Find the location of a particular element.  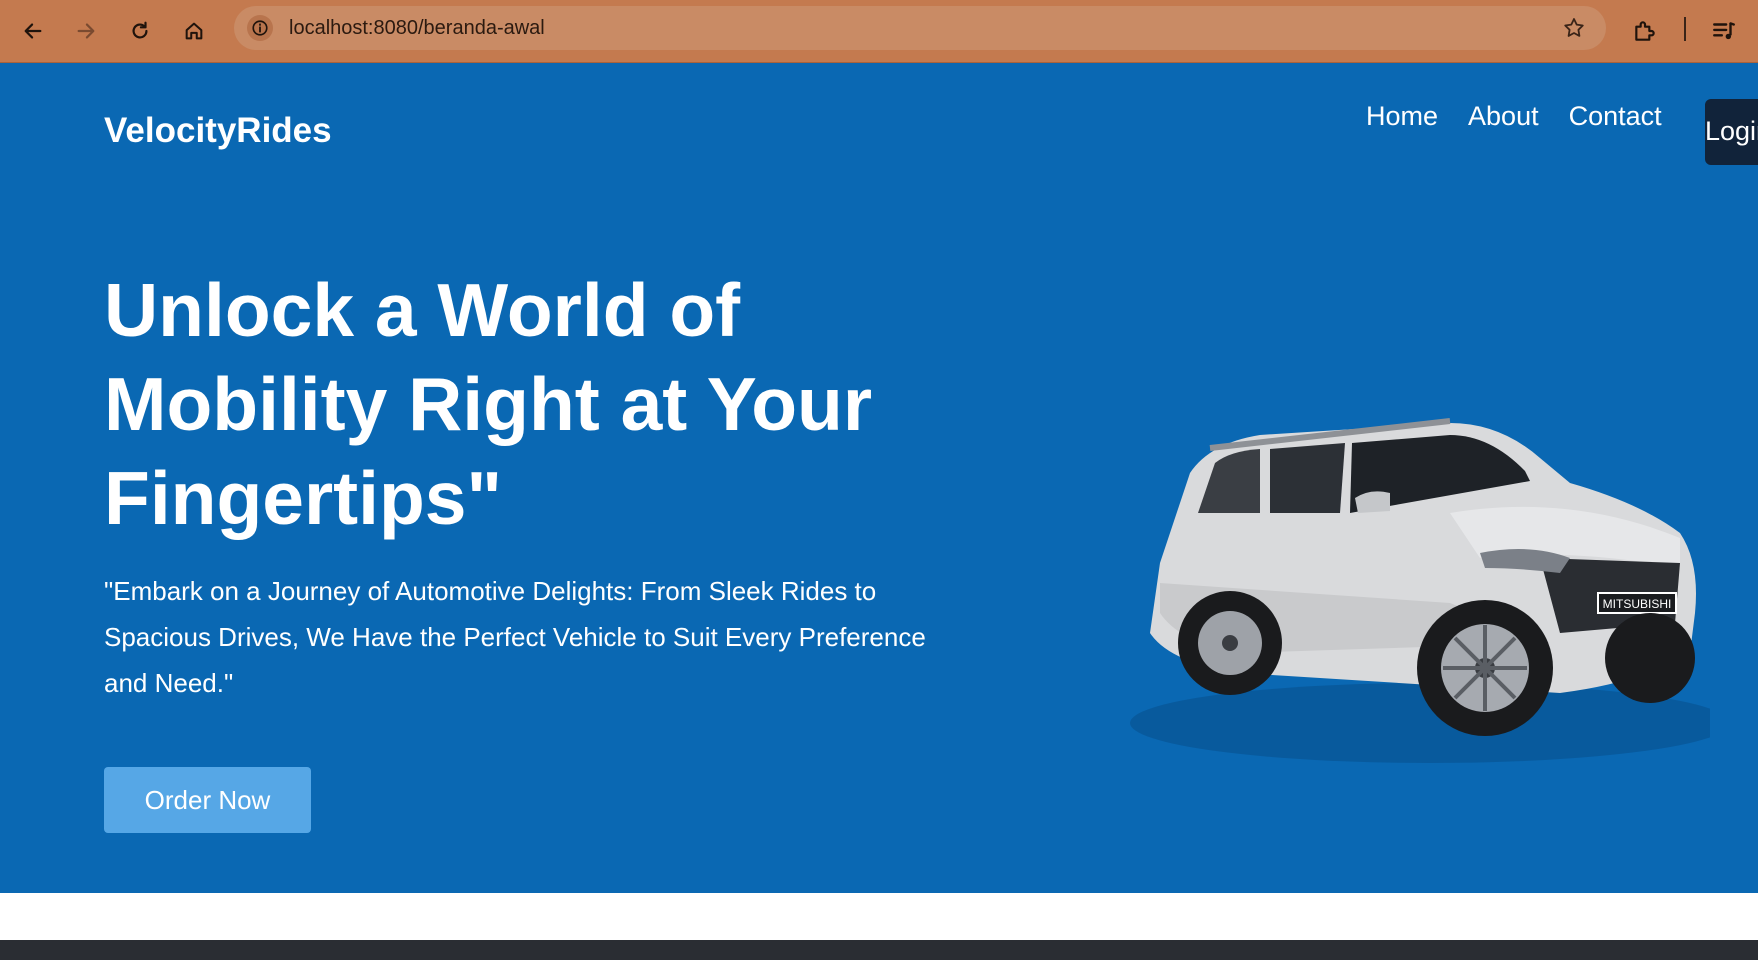

login-label: Login is located at coordinates (1731, 131).